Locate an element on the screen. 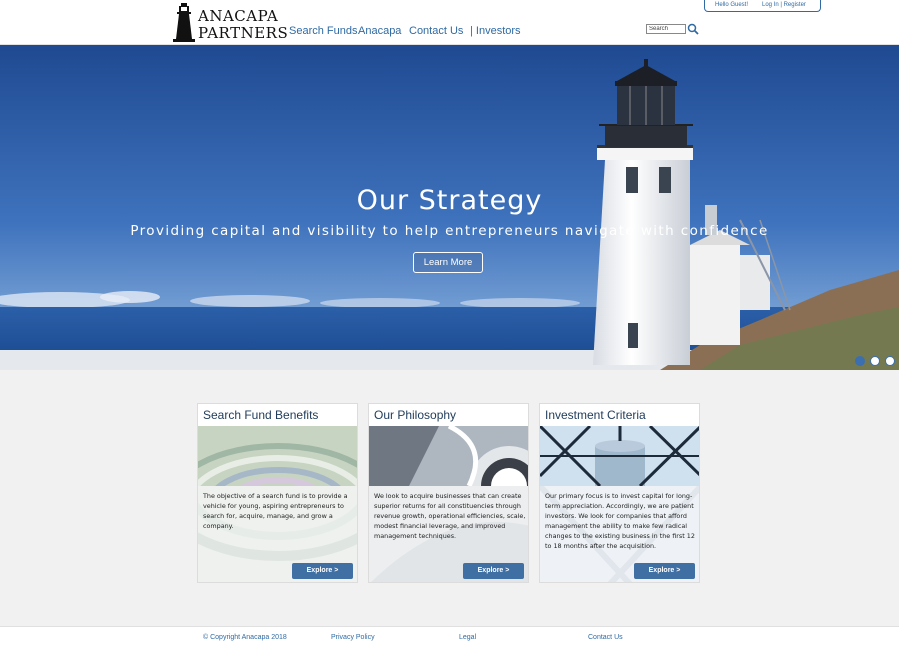 The height and width of the screenshot is (649, 899). footer-contact-link: Contact Us is located at coordinates (605, 637).